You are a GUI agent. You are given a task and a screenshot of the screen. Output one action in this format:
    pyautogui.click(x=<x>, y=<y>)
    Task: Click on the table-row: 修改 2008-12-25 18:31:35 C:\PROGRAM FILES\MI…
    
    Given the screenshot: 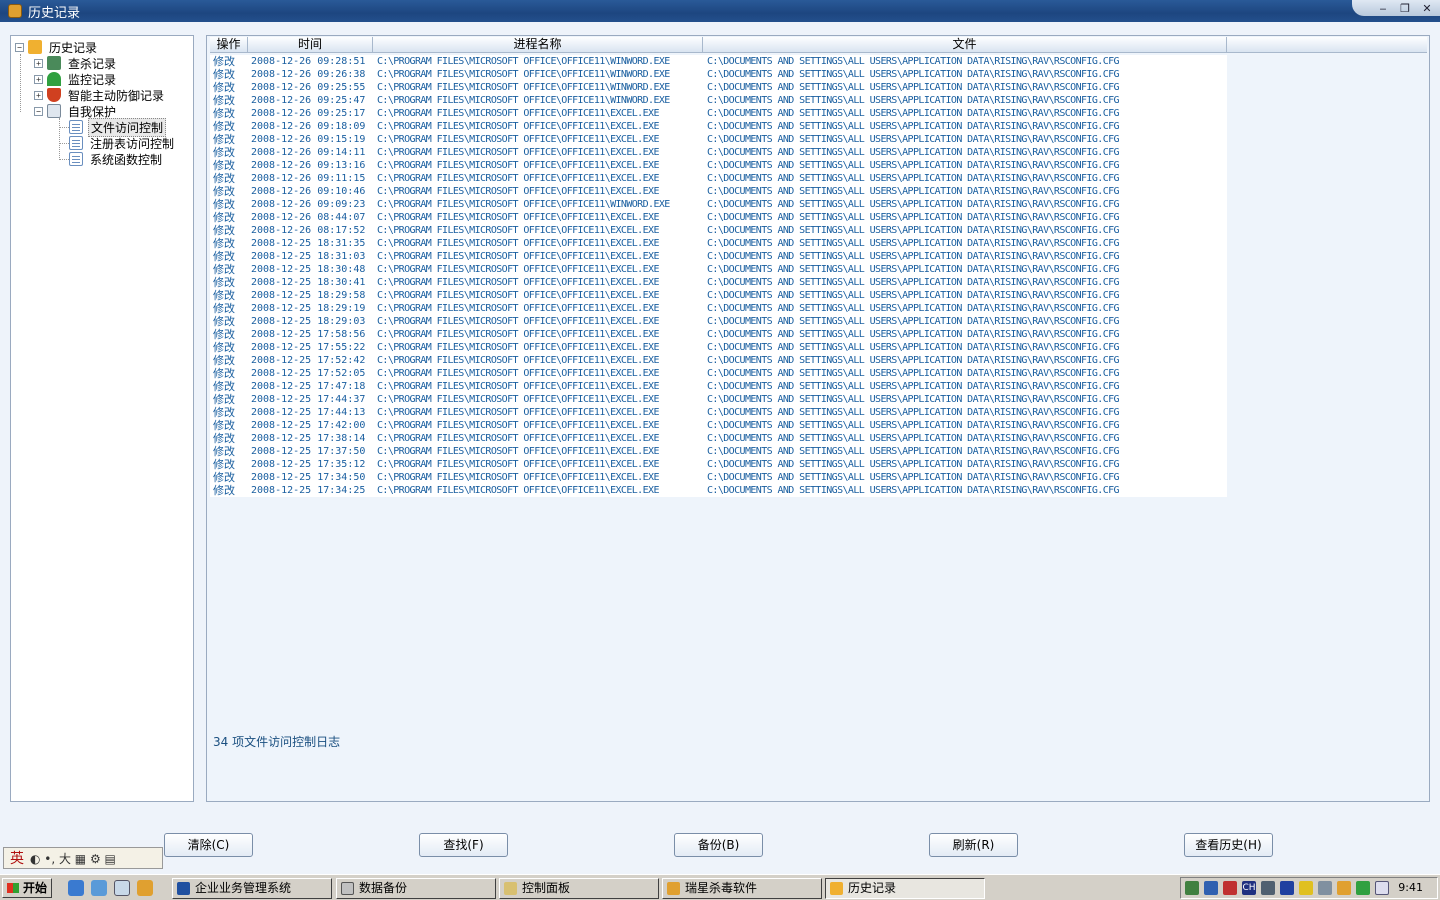 What is the action you would take?
    pyautogui.click(x=718, y=243)
    